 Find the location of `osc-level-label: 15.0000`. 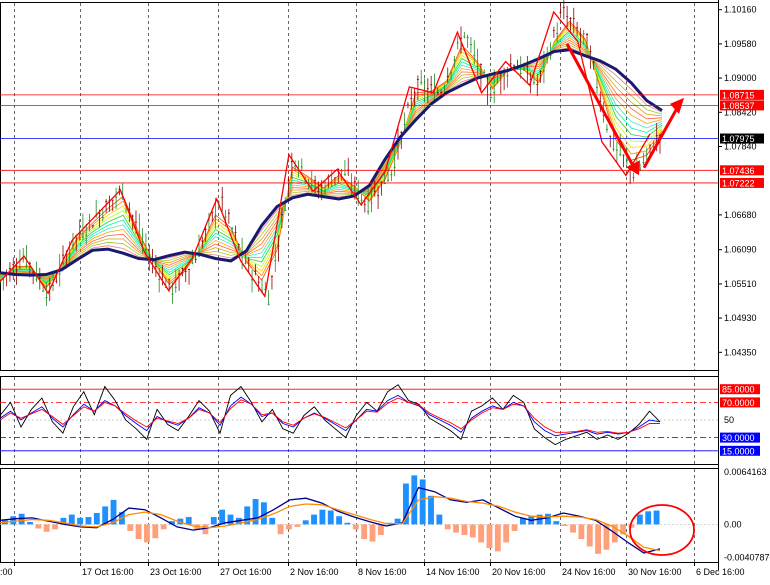

osc-level-label: 15.0000 is located at coordinates (738, 451).